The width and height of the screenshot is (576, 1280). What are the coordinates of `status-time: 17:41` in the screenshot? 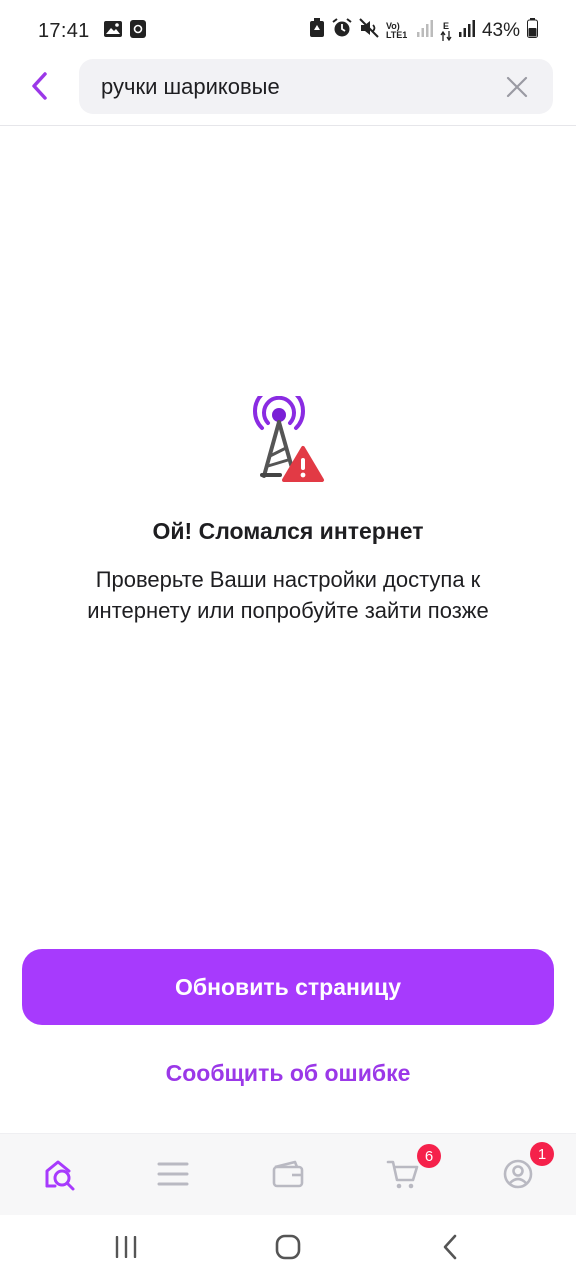 It's located at (64, 30).